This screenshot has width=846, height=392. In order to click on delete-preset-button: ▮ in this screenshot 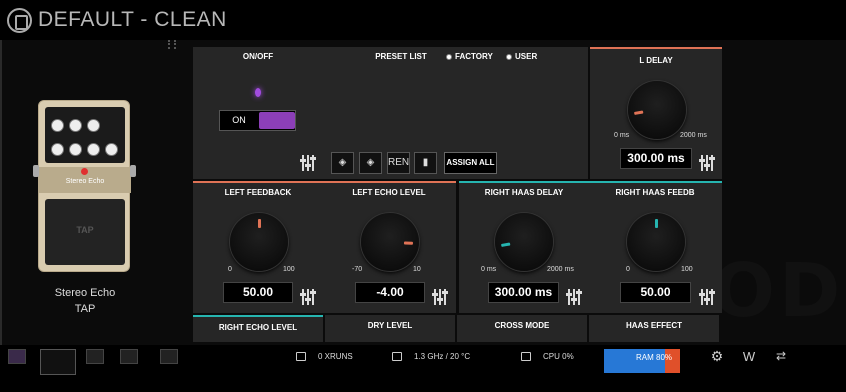, I will do `click(425, 163)`.